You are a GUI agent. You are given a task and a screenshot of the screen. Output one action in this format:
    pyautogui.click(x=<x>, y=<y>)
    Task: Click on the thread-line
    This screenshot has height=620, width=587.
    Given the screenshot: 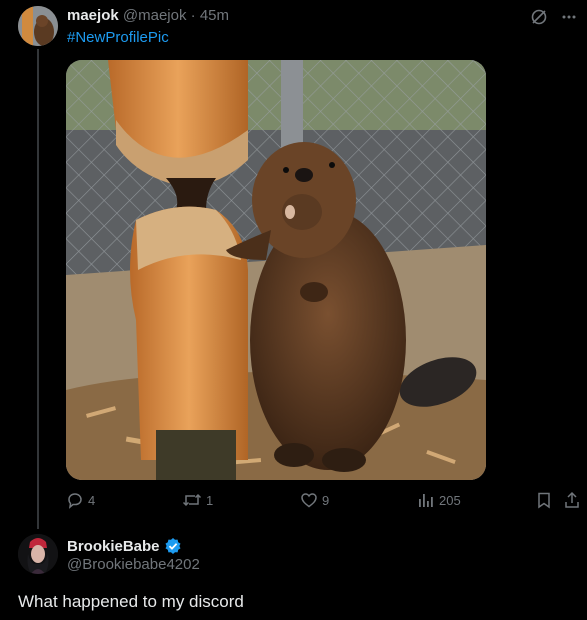 What is the action you would take?
    pyautogui.click(x=38, y=289)
    